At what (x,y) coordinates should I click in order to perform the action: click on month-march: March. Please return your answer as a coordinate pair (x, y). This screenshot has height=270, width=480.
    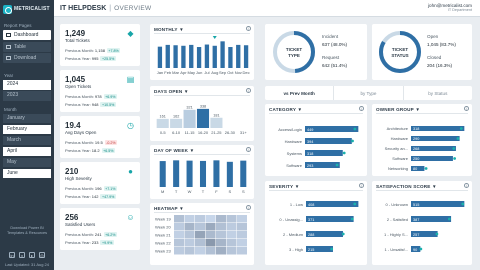
    Looking at the image, I should click on (27, 140).